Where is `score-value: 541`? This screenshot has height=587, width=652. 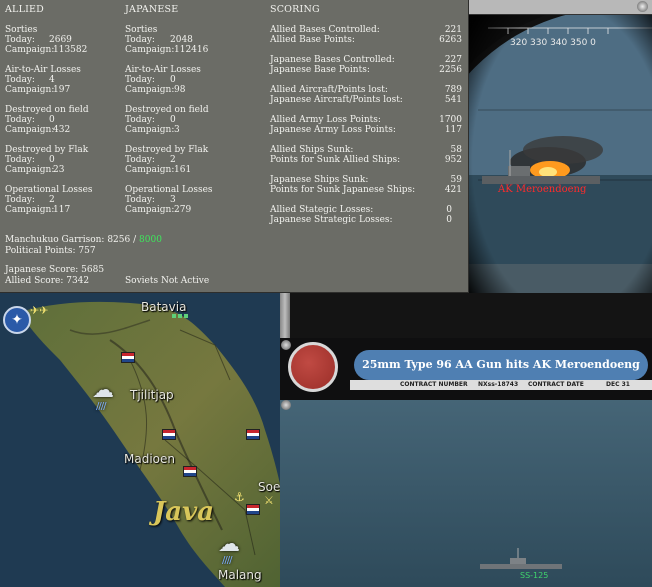
score-value: 541 is located at coordinates (453, 100).